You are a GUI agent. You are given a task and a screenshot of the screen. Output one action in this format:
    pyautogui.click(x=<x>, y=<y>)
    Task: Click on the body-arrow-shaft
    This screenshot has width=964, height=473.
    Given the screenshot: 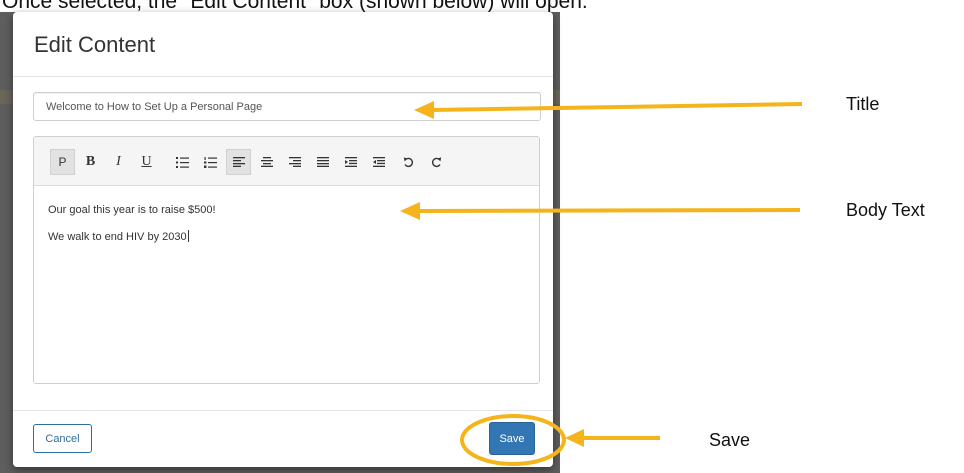 What is the action you would take?
    pyautogui.click(x=609, y=210)
    